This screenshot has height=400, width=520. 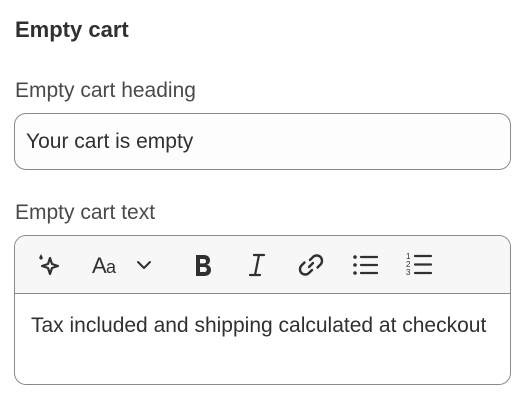 I want to click on empty-cart-text-label: Empty cart text, so click(x=85, y=212).